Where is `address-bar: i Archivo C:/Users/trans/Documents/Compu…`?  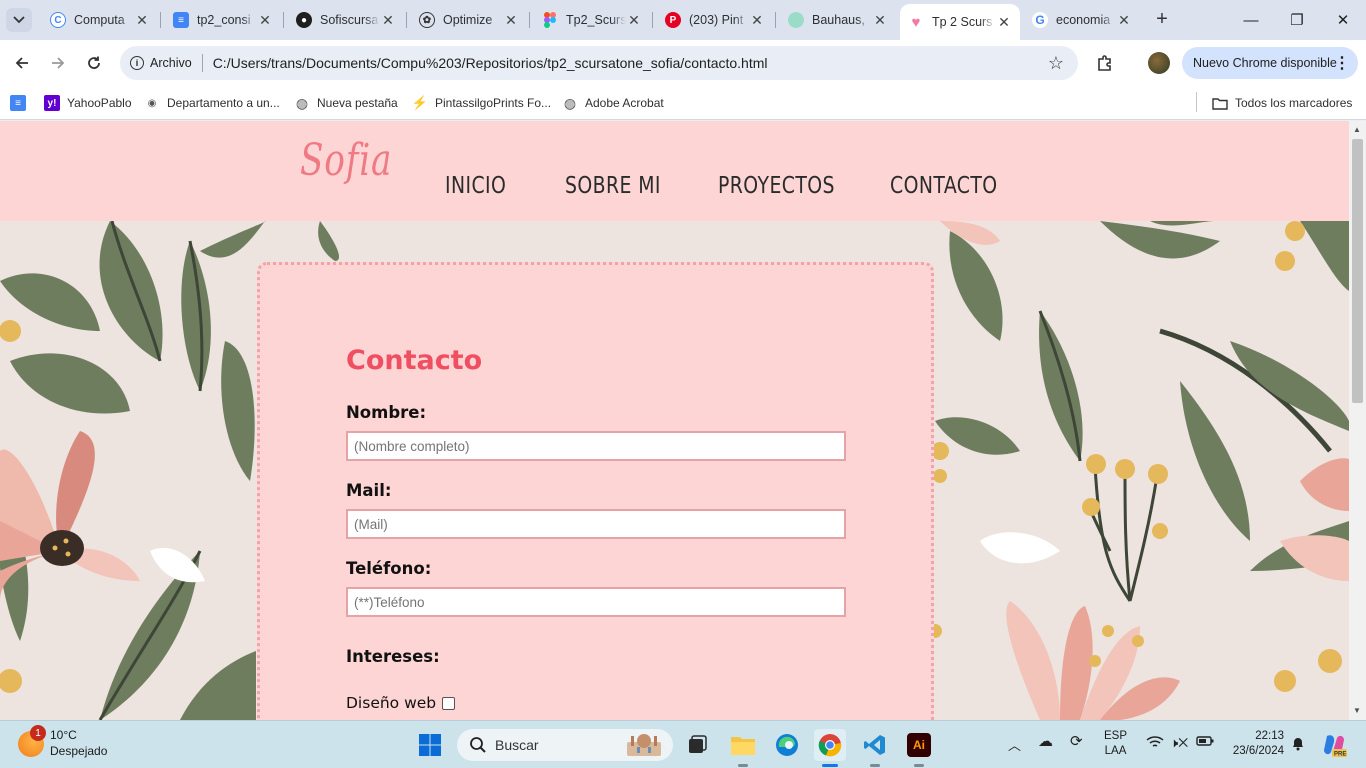
address-bar: i Archivo C:/Users/trans/Documents/Compu… is located at coordinates (599, 63).